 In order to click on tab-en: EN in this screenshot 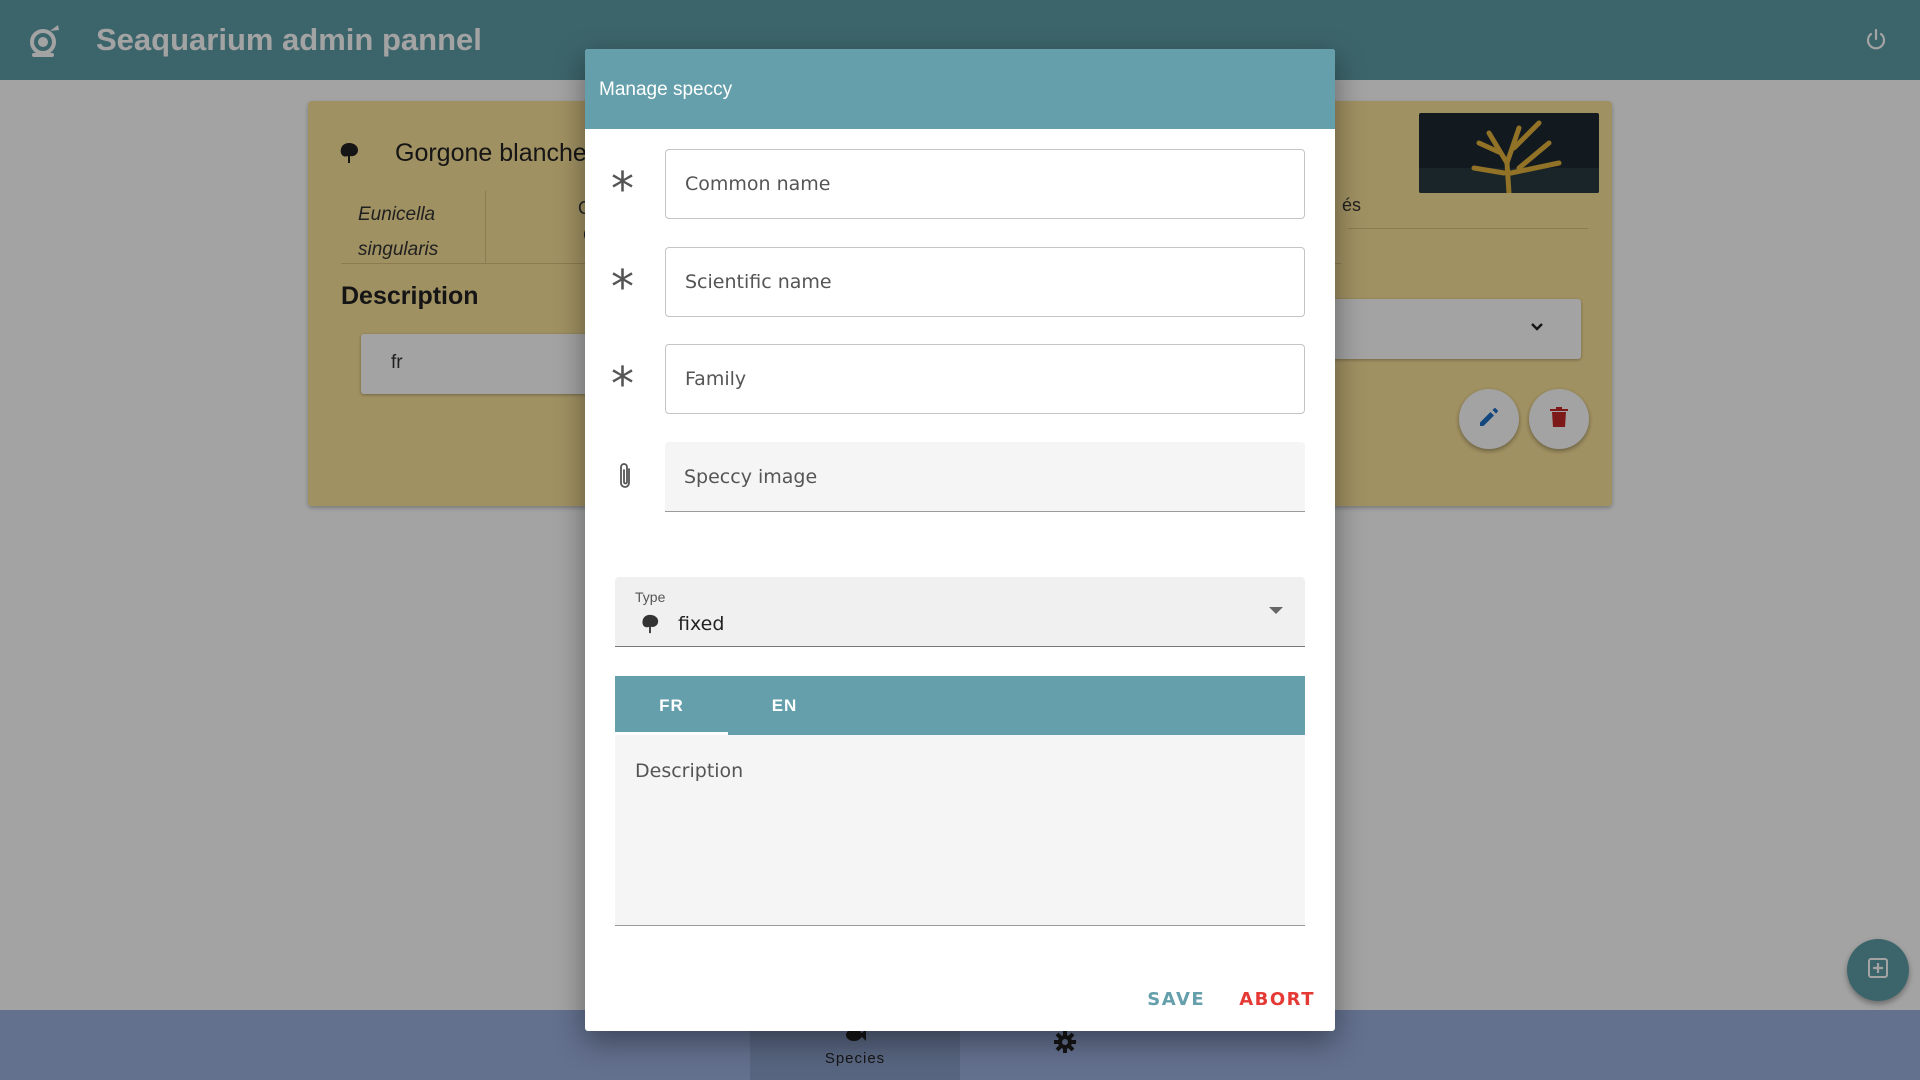, I will do `click(784, 705)`.